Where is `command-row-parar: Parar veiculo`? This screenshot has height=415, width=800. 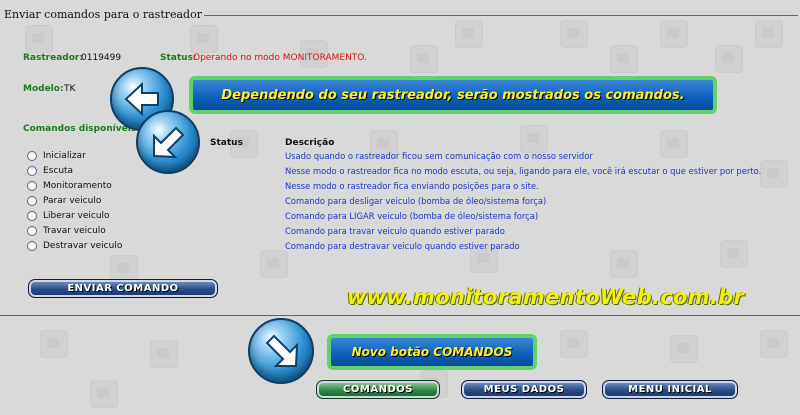 command-row-parar: Parar veiculo is located at coordinates (64, 201).